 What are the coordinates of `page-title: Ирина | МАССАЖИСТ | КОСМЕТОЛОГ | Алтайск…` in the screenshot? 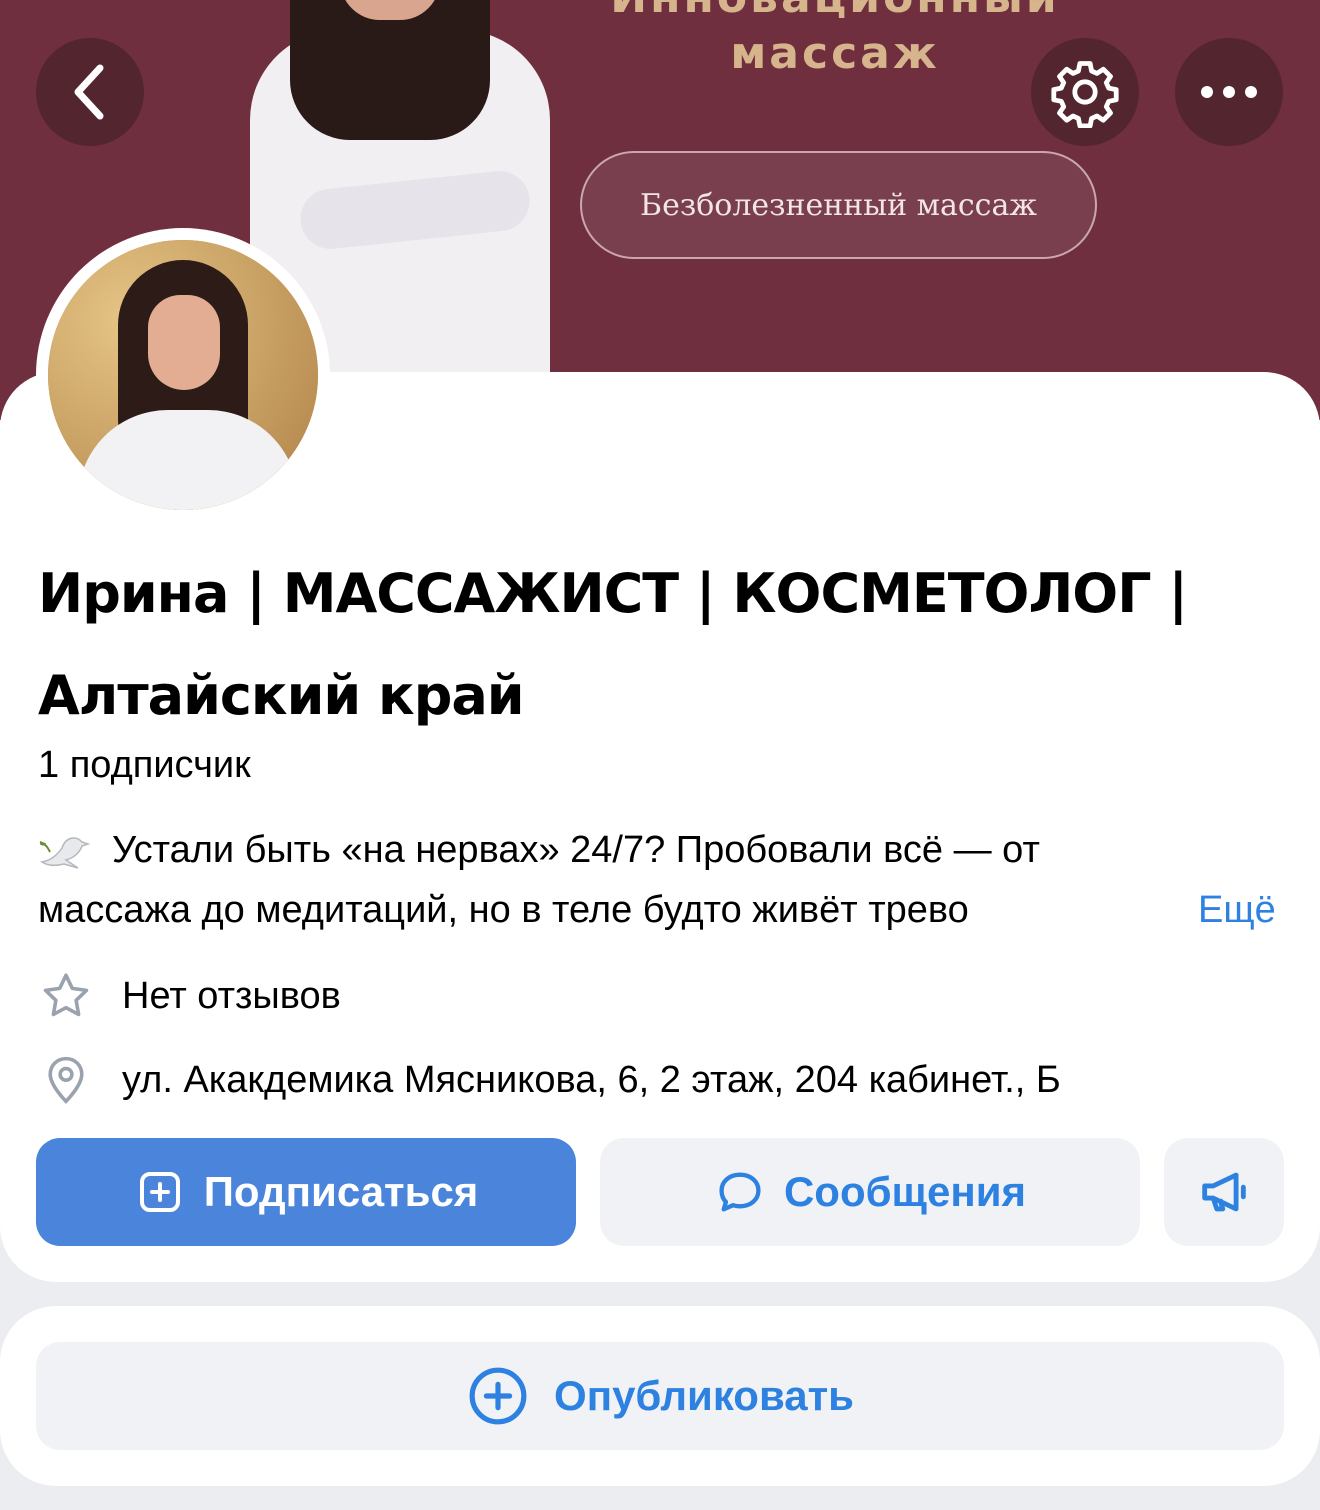 It's located at (663, 645).